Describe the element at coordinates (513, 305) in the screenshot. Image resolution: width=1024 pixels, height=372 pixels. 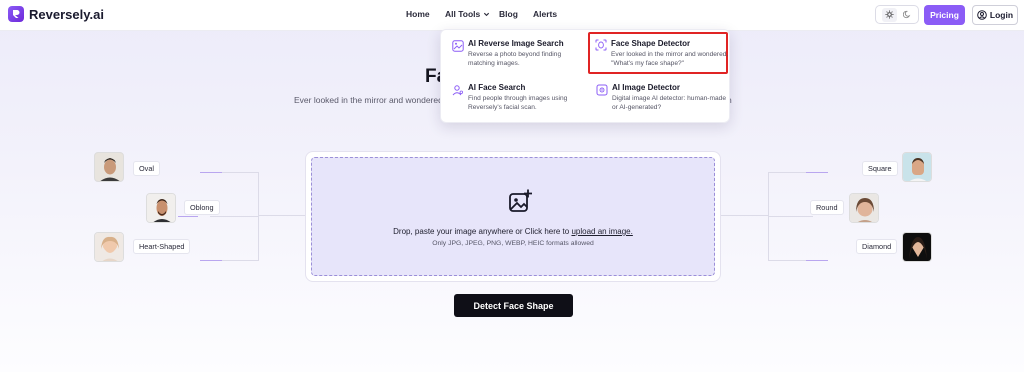
I see `detect-face-shape-button: Detect Face Shape` at that location.